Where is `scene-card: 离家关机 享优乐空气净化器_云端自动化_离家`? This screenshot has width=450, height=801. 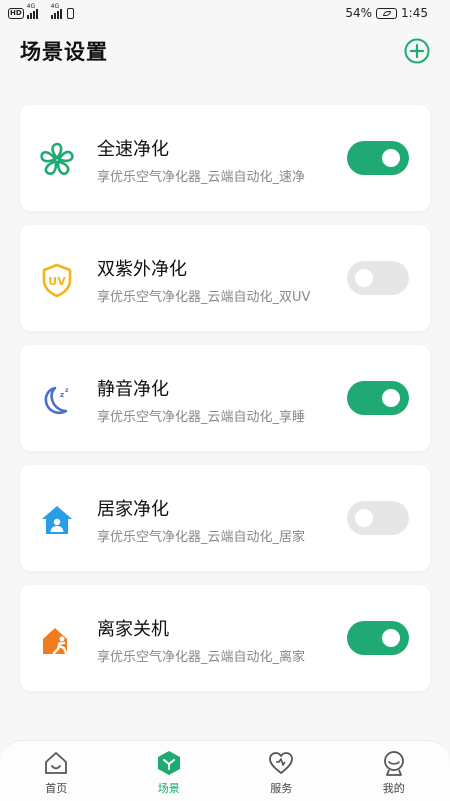
scene-card: 离家关机 享优乐空气净化器_云端自动化_离家 is located at coordinates (225, 638).